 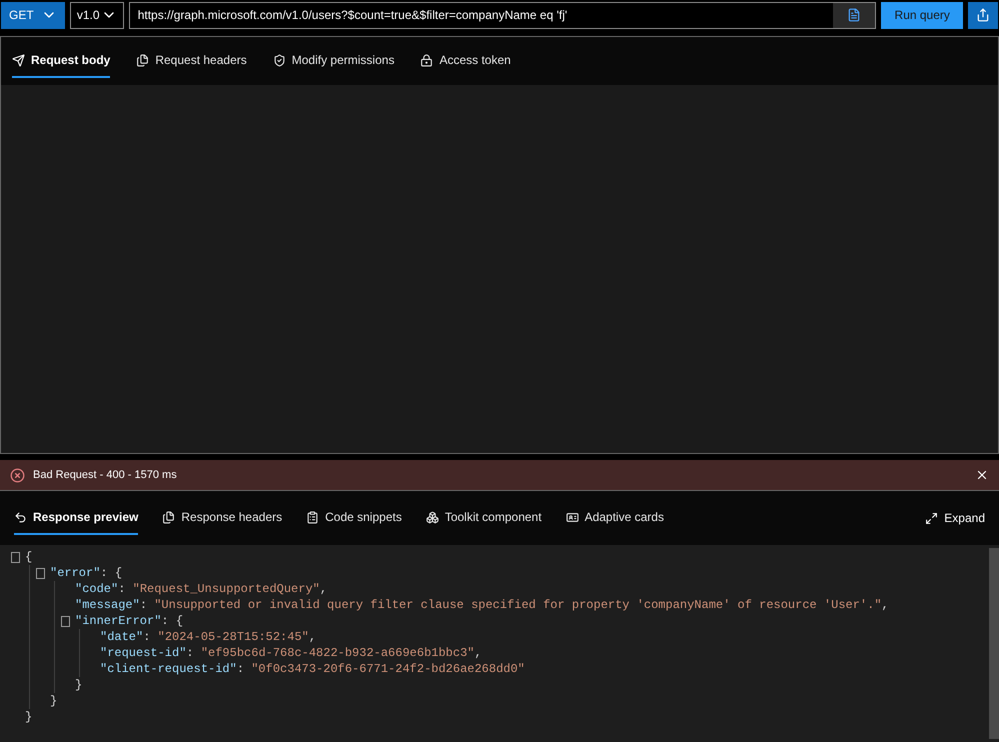 What do you see at coordinates (61, 61) in the screenshot?
I see `tab: Request body` at bounding box center [61, 61].